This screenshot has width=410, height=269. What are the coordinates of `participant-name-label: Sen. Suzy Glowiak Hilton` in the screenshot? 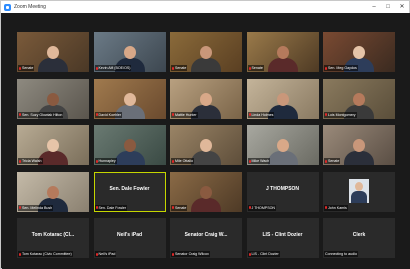 It's located at (41, 114).